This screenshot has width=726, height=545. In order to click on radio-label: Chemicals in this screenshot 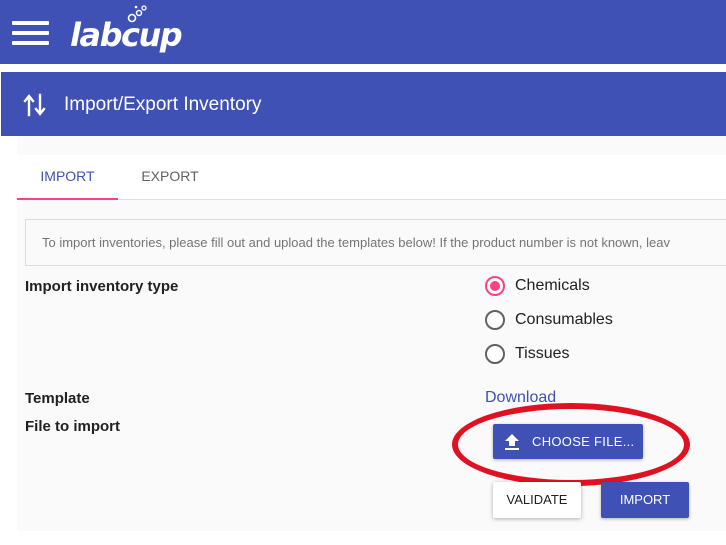, I will do `click(552, 285)`.